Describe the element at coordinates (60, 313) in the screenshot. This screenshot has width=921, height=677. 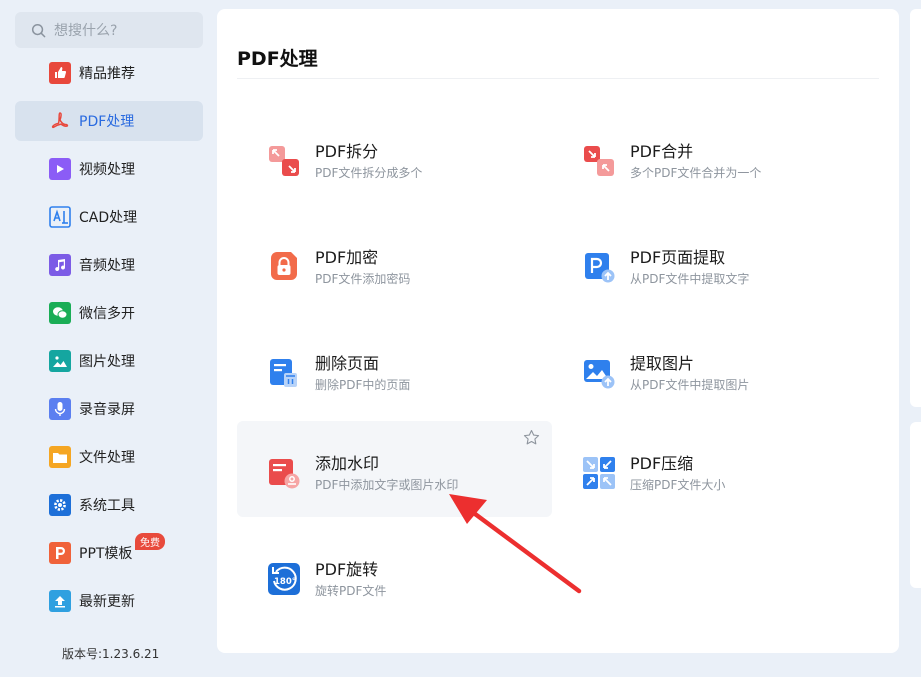
I see `wechat-icon` at that location.